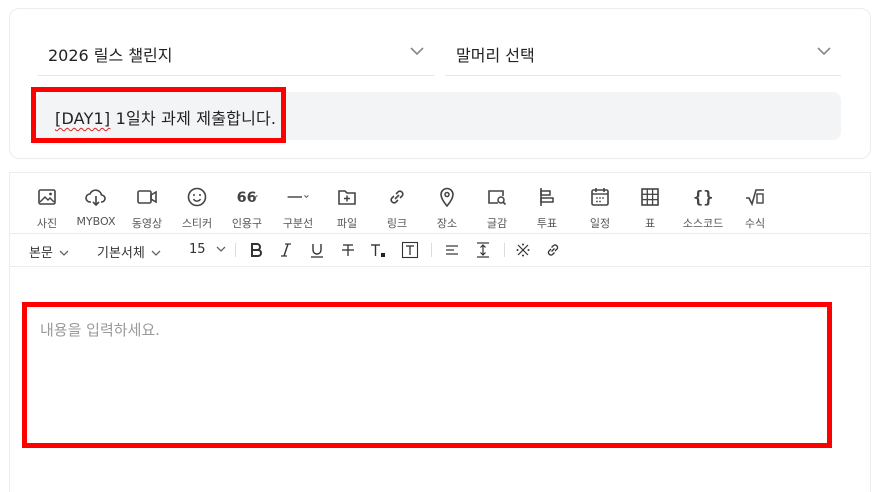  Describe the element at coordinates (497, 198) in the screenshot. I see `search-post-icon` at that location.